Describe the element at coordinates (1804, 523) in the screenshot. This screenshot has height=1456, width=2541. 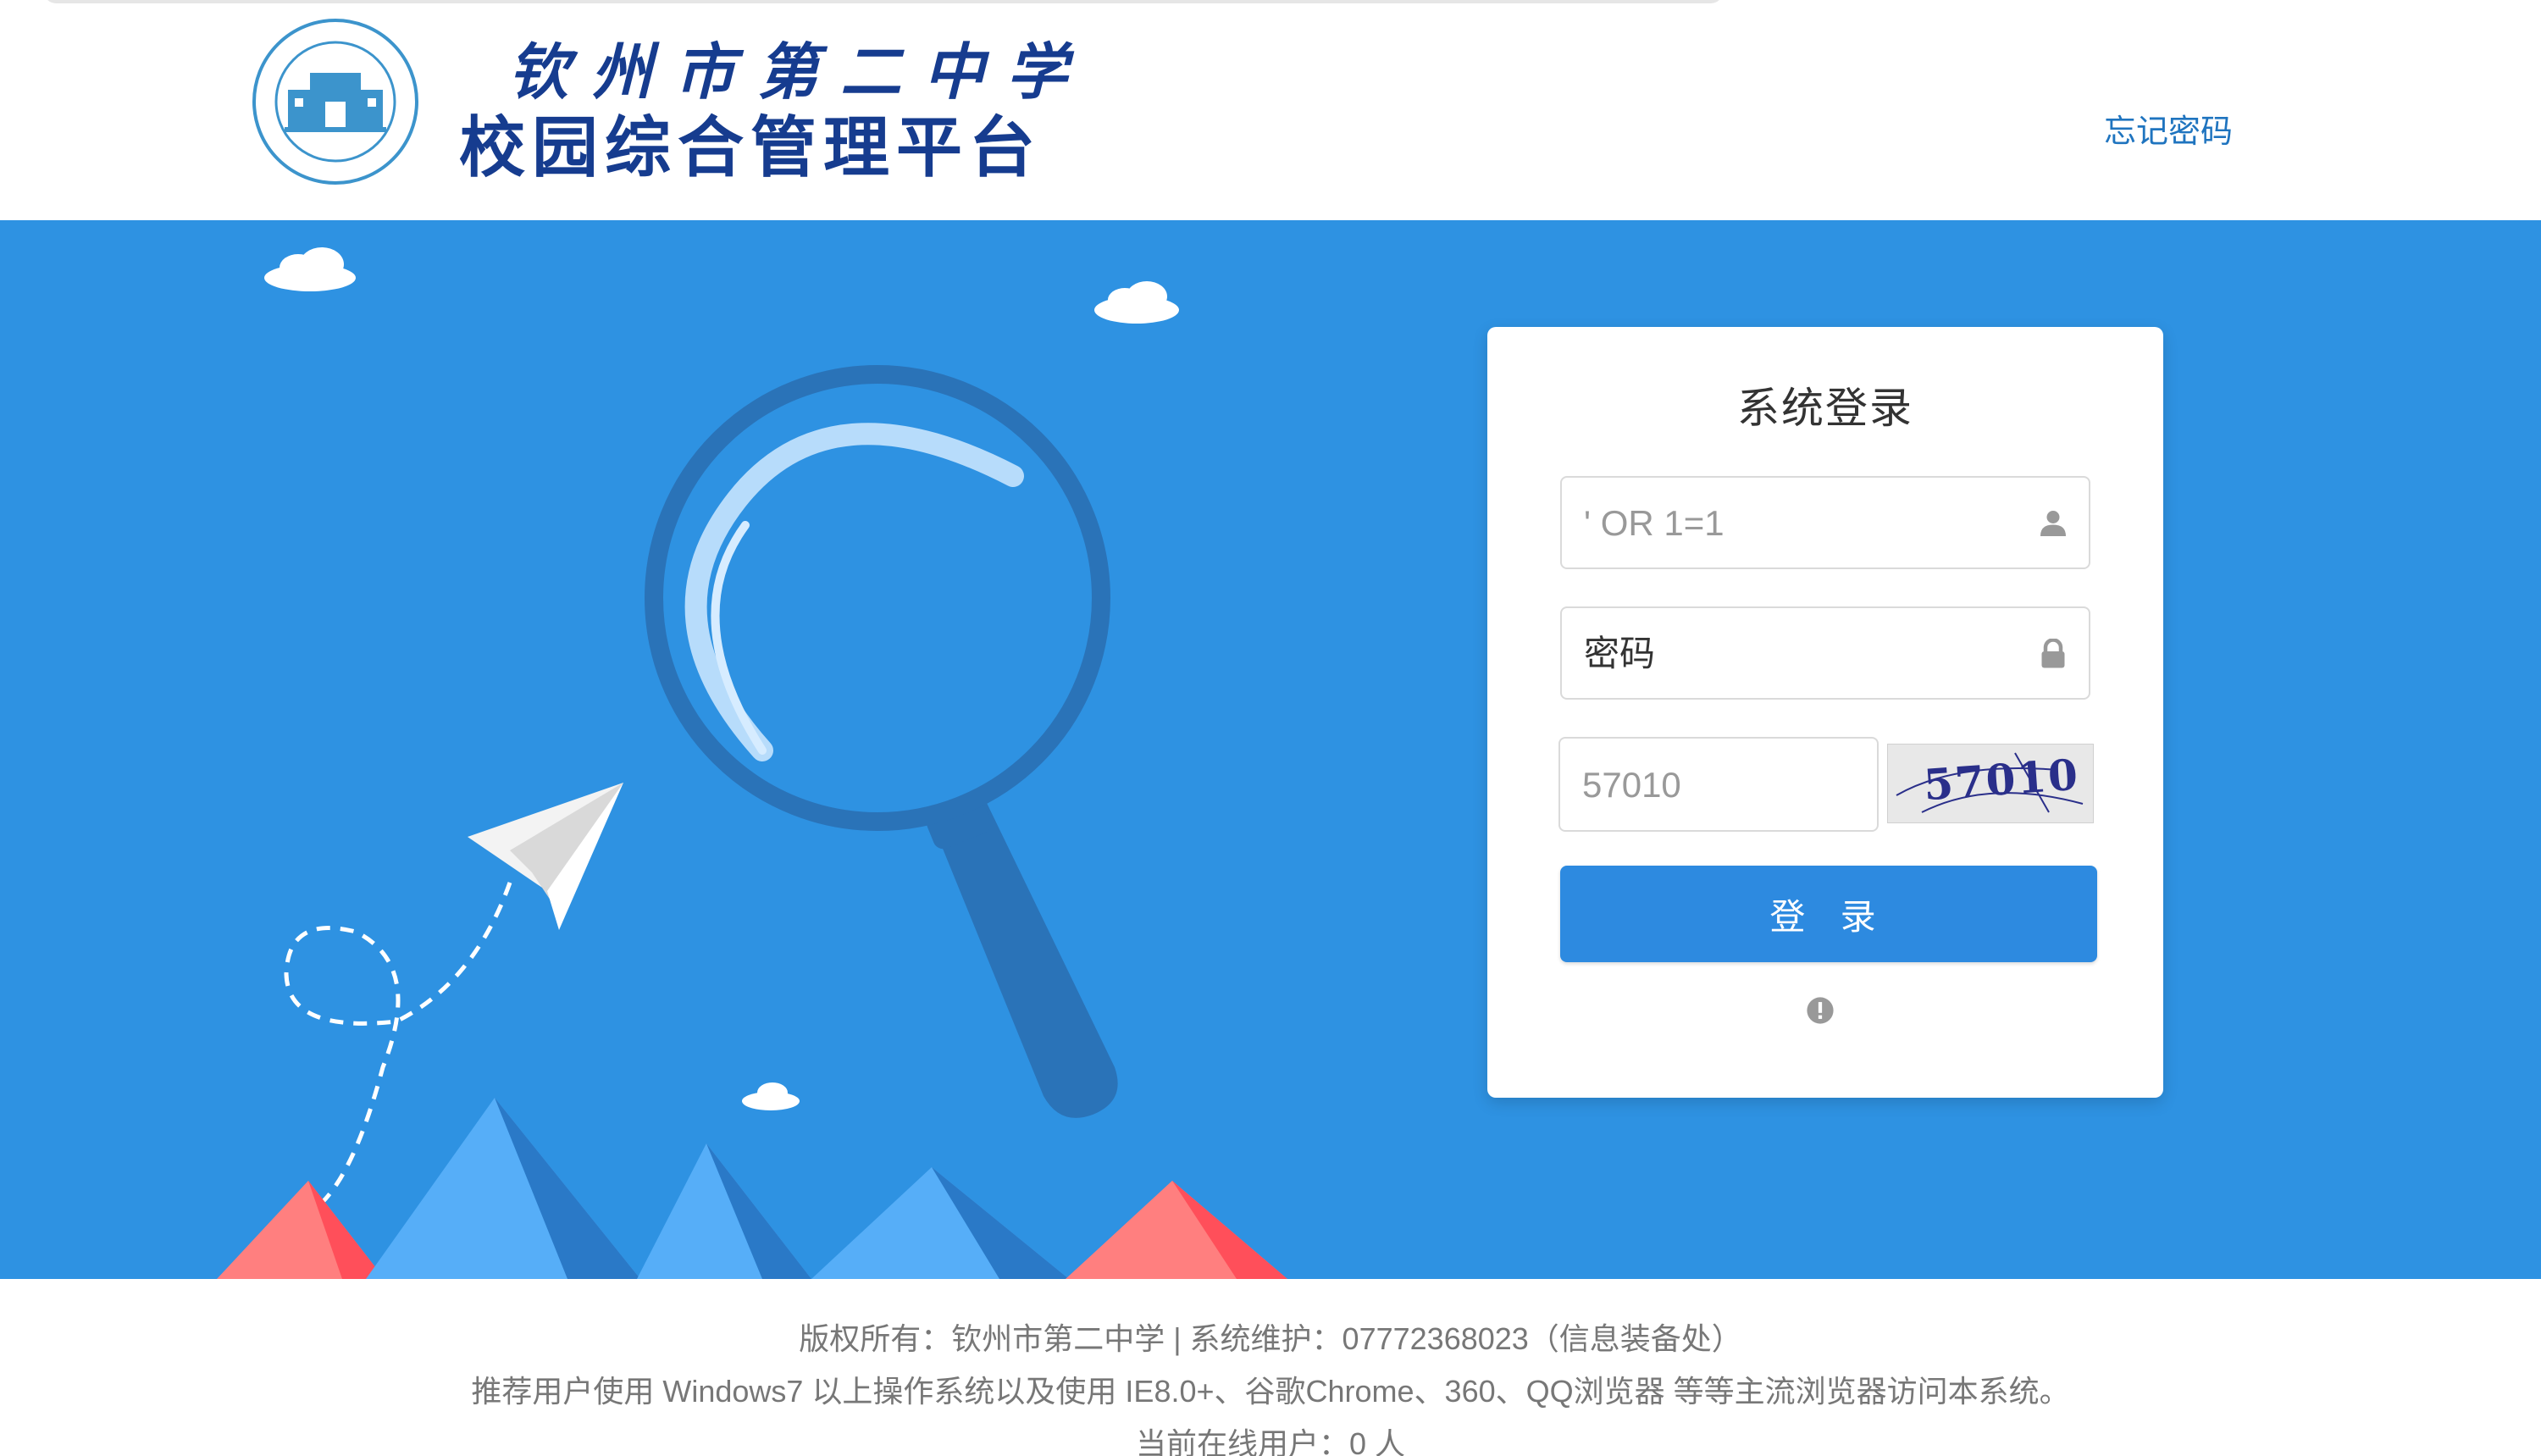
I see `username-input` at that location.